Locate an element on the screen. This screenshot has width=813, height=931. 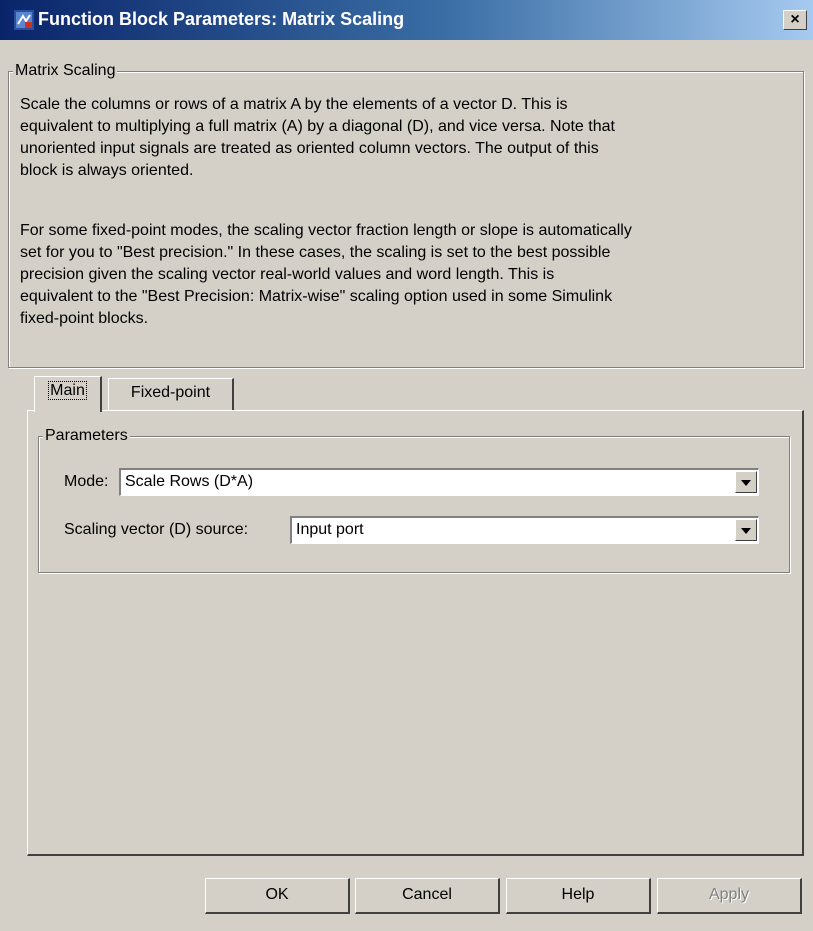
parameters-group: Parameters is located at coordinates (414, 500).